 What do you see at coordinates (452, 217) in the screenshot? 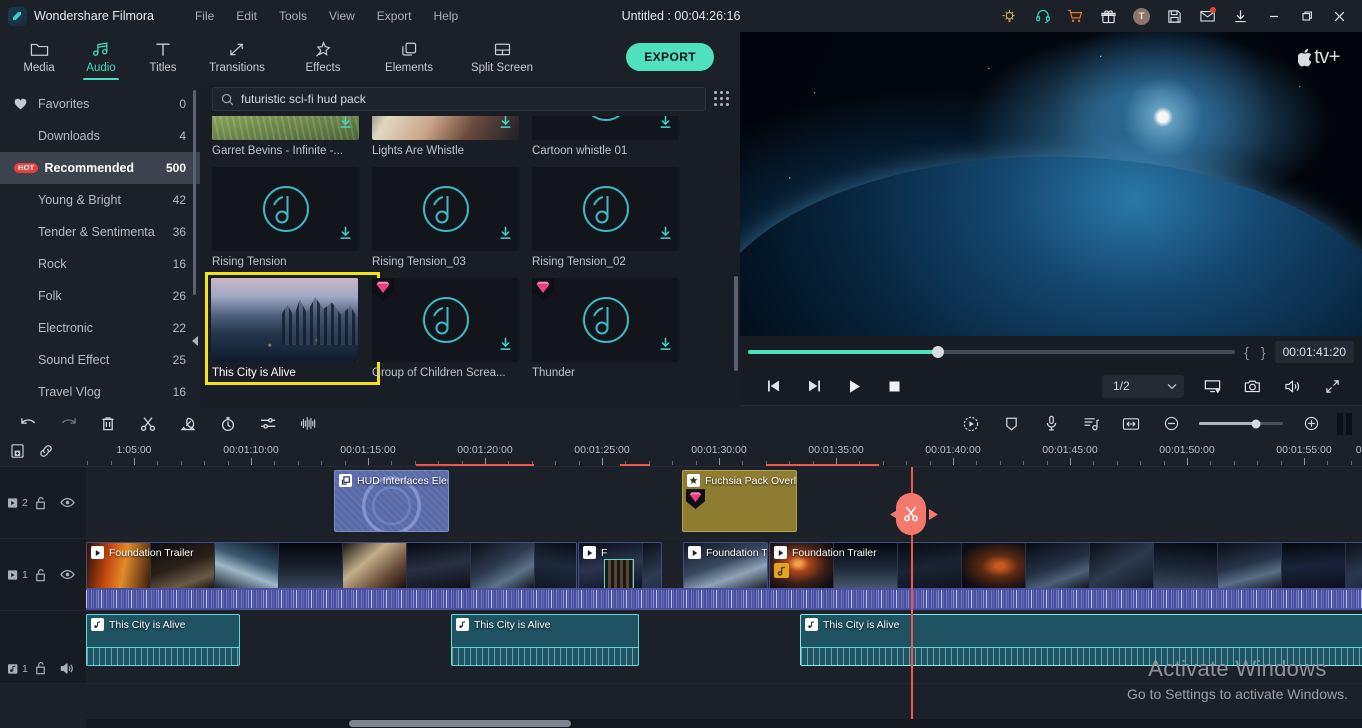
I see `library-item: Rising Tension_03` at bounding box center [452, 217].